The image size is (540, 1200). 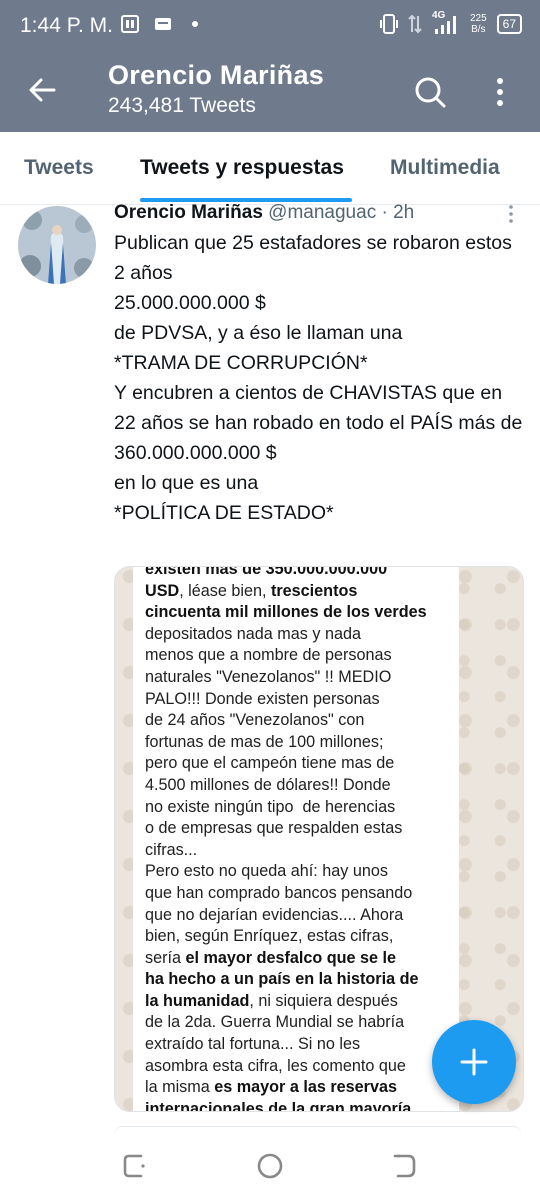 What do you see at coordinates (188, 212) in the screenshot?
I see `tweet-author-name: Orencio Mariñas` at bounding box center [188, 212].